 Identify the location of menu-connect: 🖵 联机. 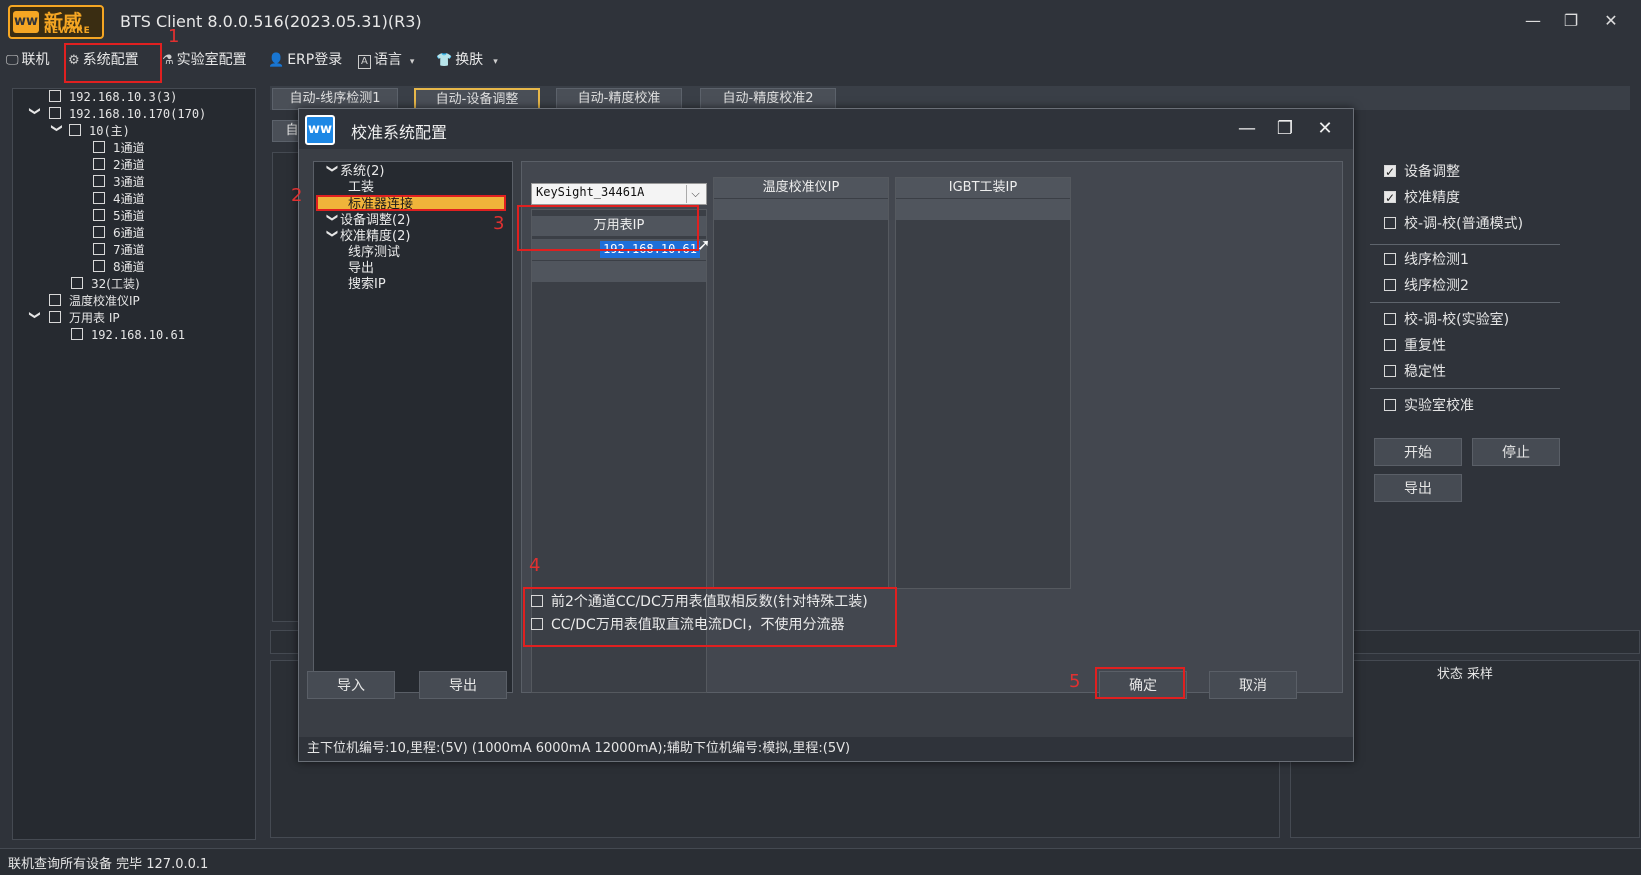
(28, 60).